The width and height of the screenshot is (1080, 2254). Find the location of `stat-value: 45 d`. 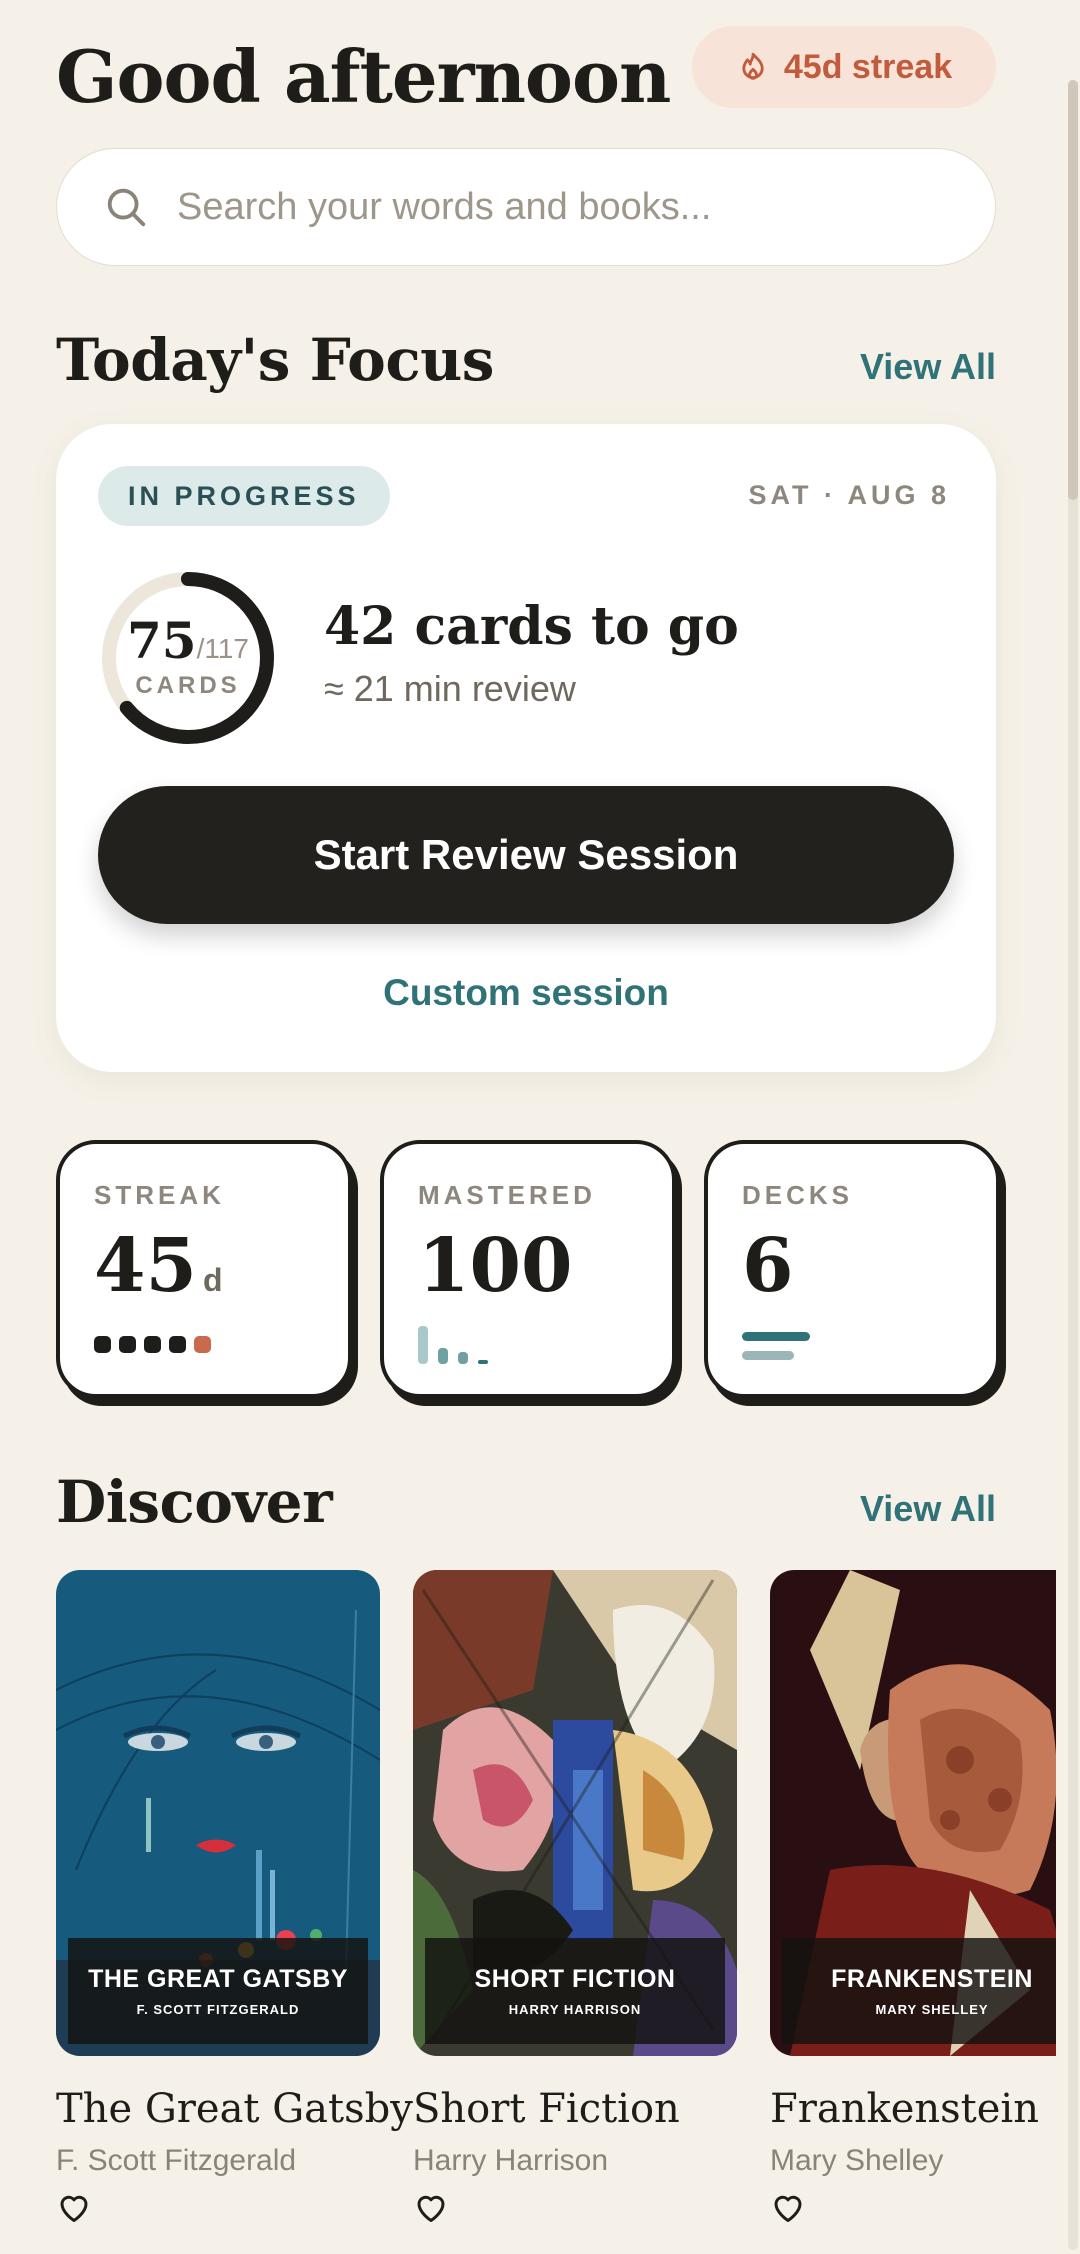

stat-value: 45 d is located at coordinates (158, 1266).